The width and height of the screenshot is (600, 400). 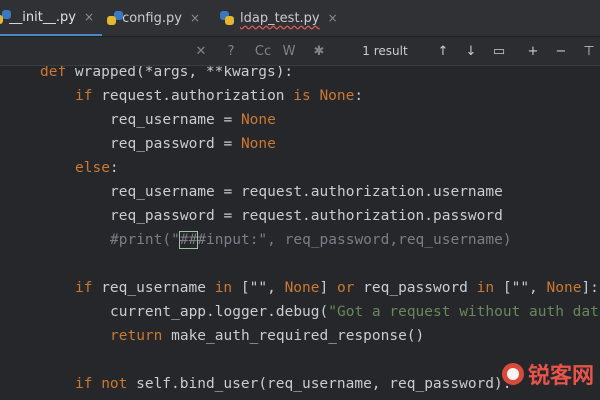 I want to click on code-token: else, so click(x=92, y=168).